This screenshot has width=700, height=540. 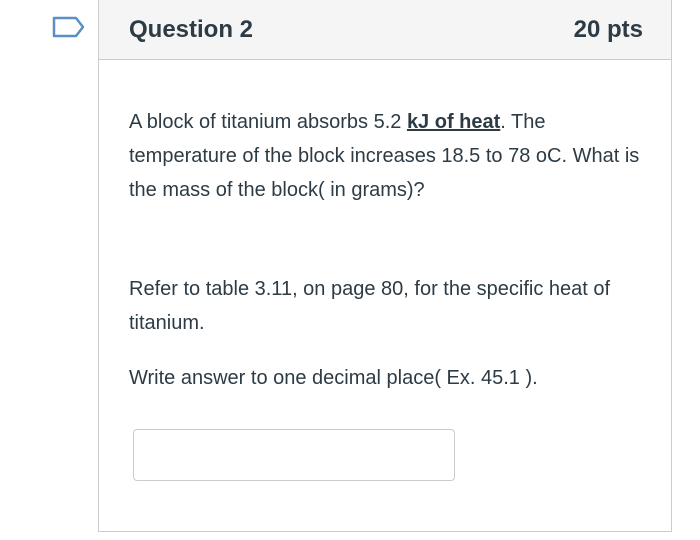 What do you see at coordinates (268, 122) in the screenshot?
I see `question-text-start: A block of titanium absorbs 5.2` at bounding box center [268, 122].